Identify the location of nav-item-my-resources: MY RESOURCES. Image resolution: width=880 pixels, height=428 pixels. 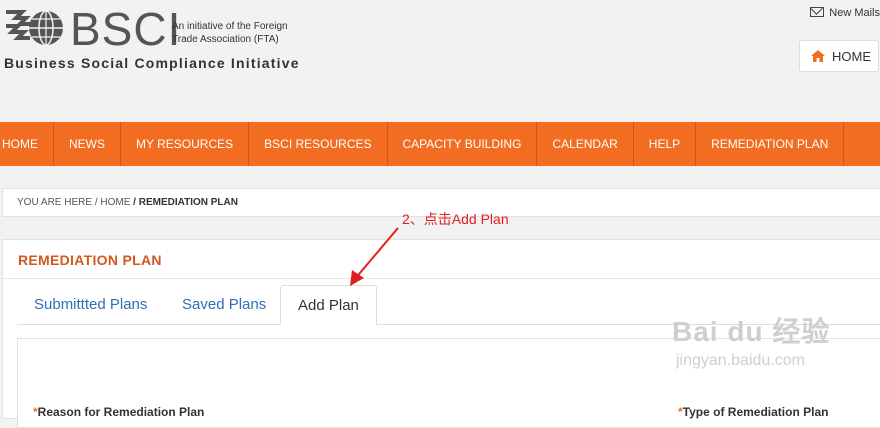
(185, 144).